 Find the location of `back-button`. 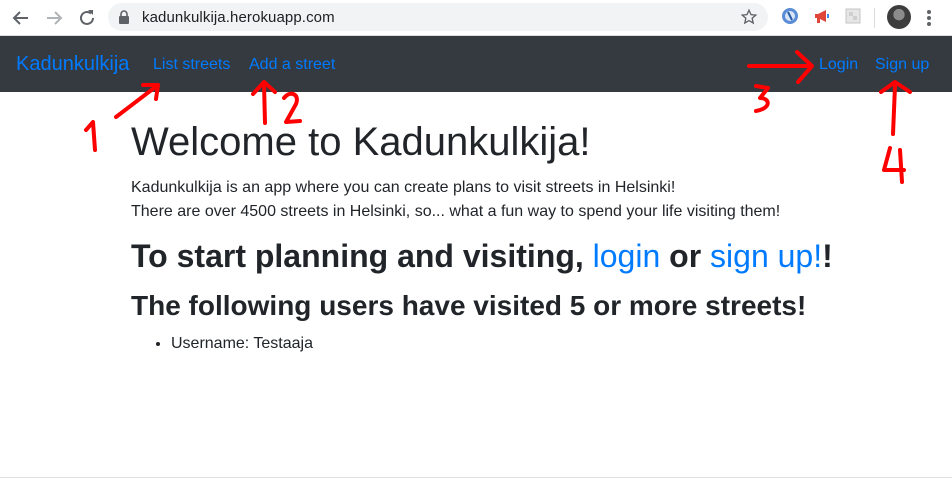

back-button is located at coordinates (21, 18).